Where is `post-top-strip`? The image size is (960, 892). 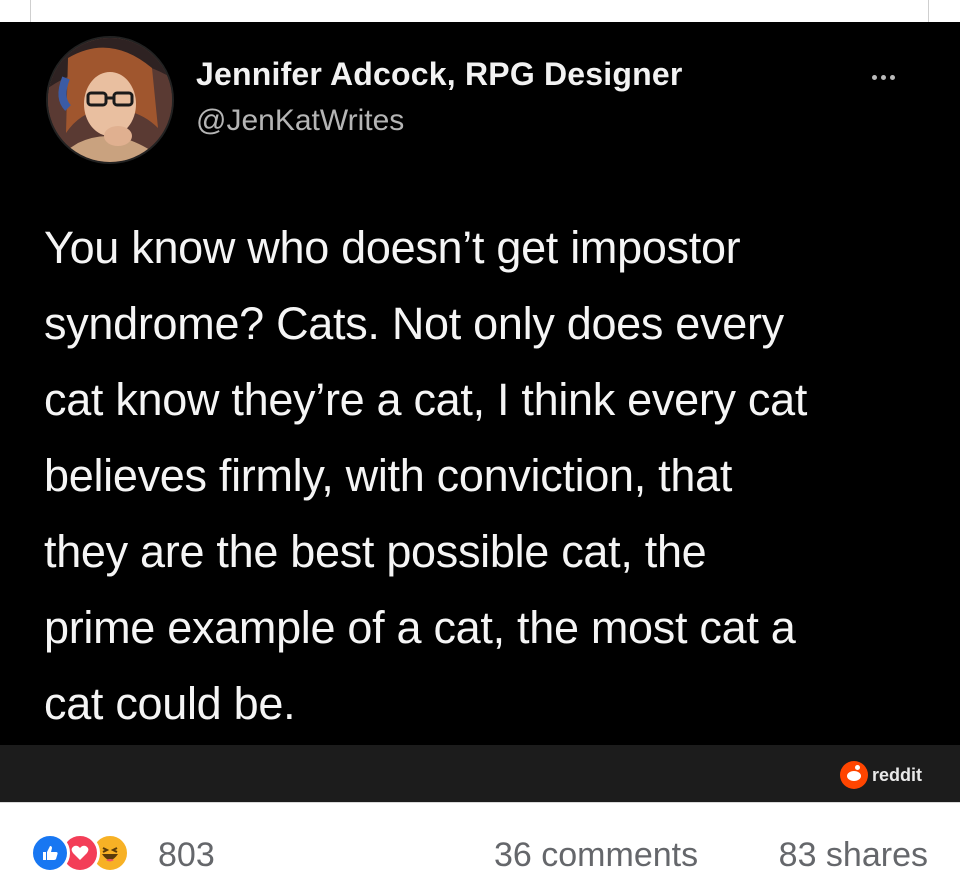
post-top-strip is located at coordinates (480, 11).